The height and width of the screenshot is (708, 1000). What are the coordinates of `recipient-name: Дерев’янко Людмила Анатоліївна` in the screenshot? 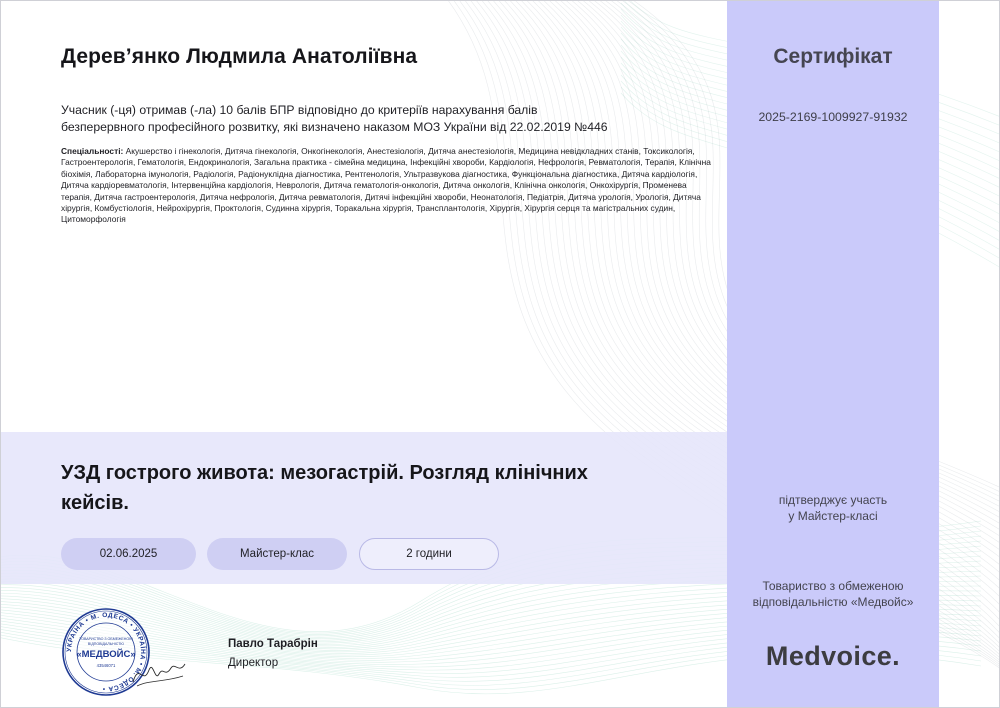 It's located at (239, 56).